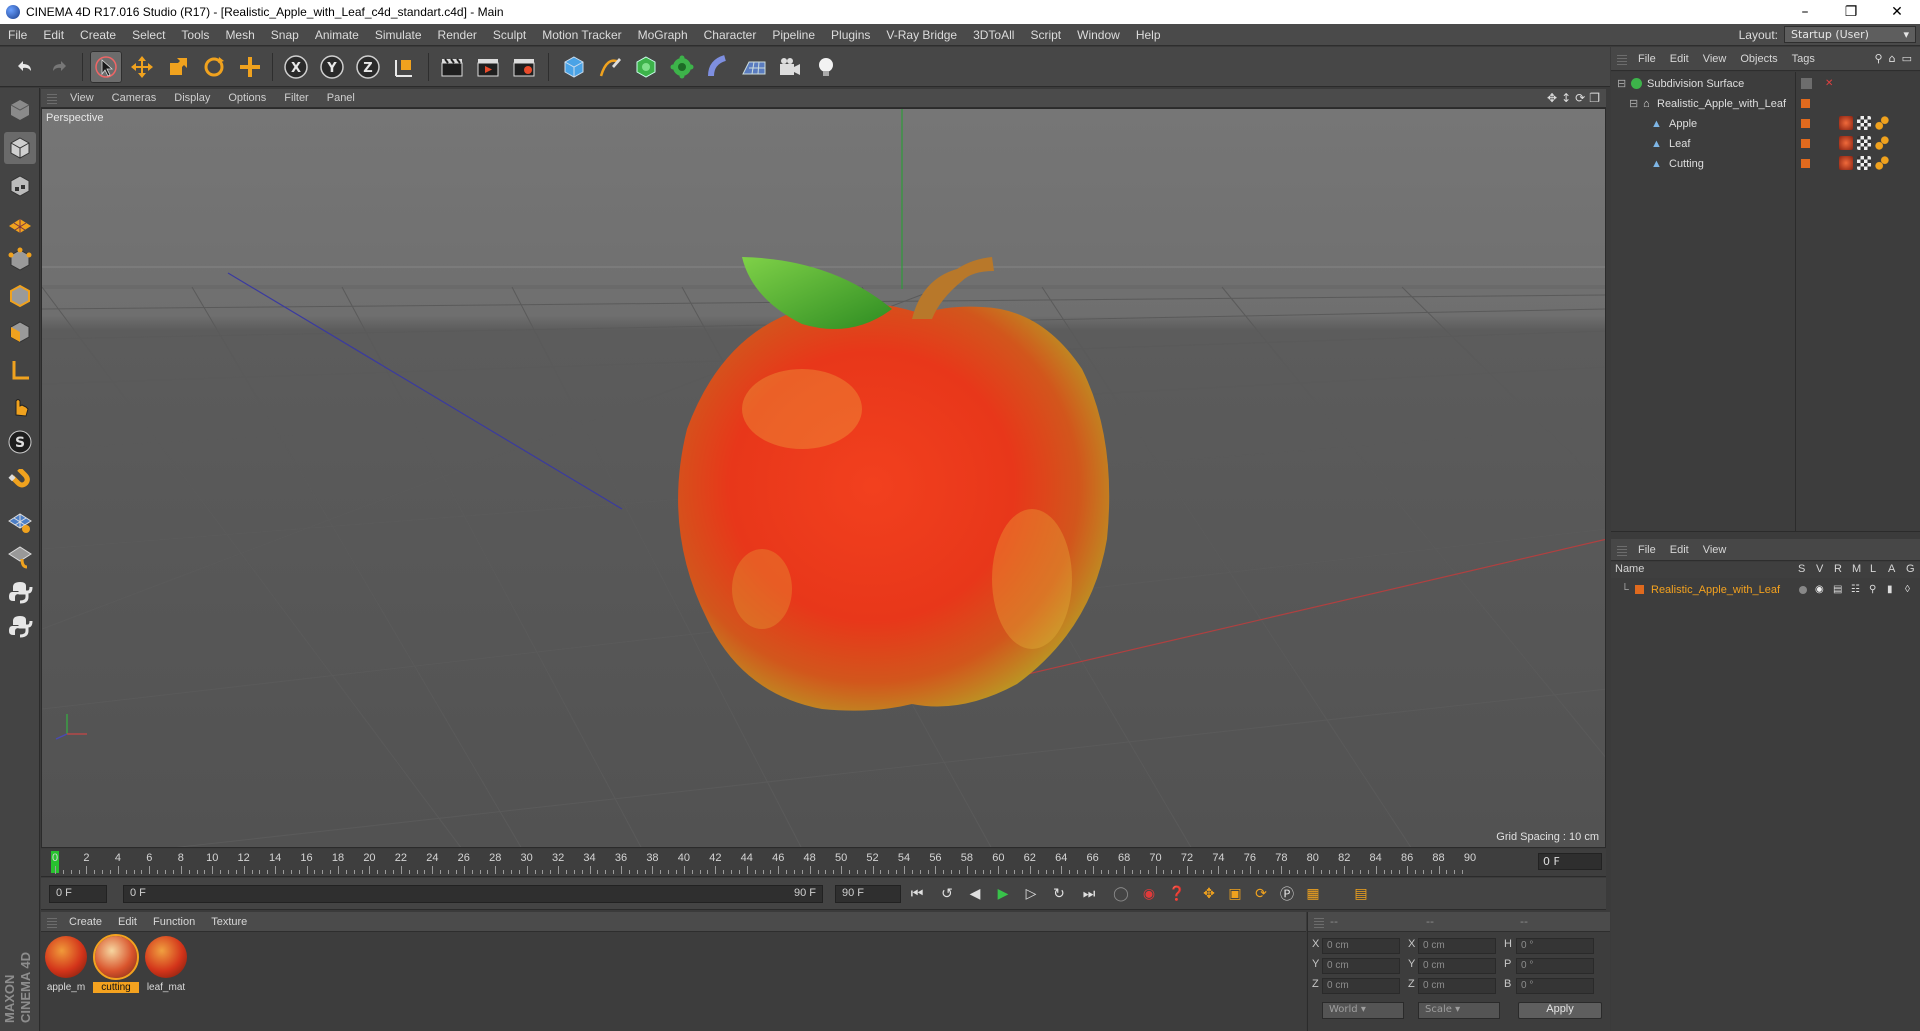 The height and width of the screenshot is (1031, 1920). Describe the element at coordinates (1765, 103) in the screenshot. I see `object-row-realistic-apple: ⊟ ⌂ Realistic_Apple_with_Leaf` at that location.